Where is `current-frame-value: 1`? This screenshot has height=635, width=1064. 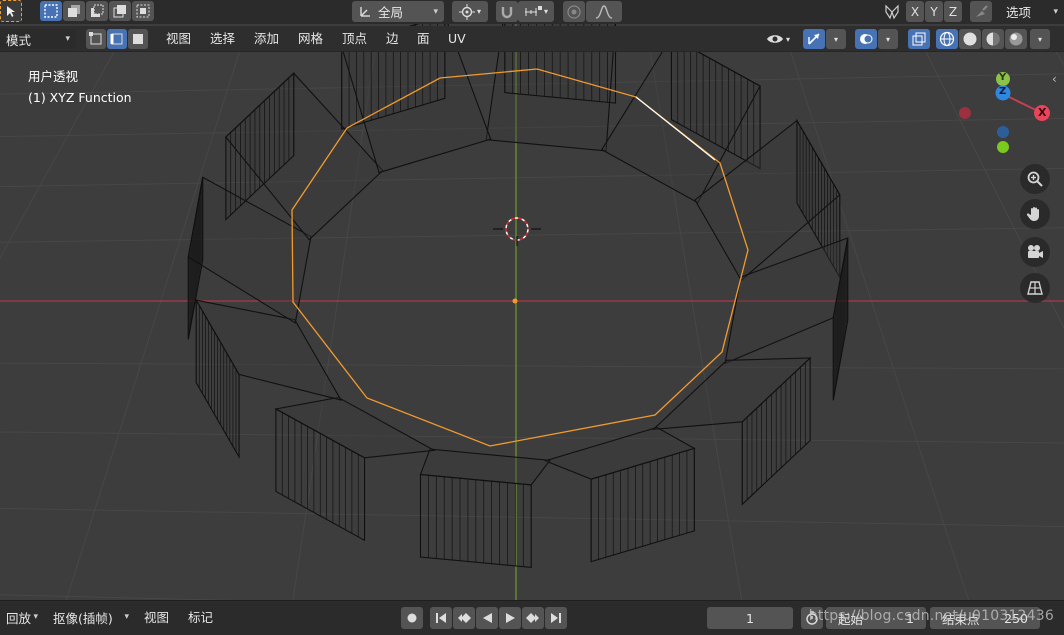
current-frame-value: 1 is located at coordinates (750, 618).